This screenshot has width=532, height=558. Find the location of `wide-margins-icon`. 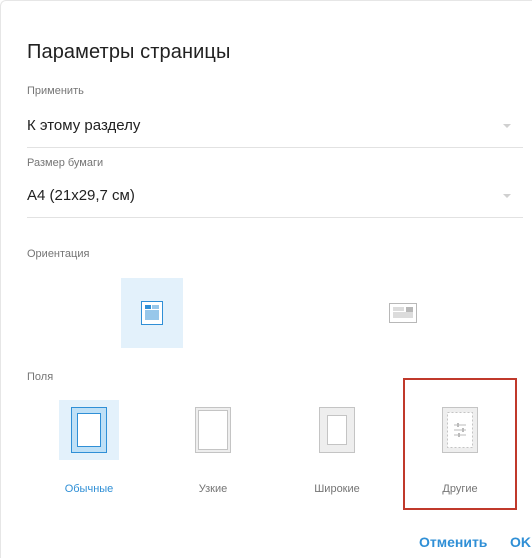

wide-margins-icon is located at coordinates (337, 430).